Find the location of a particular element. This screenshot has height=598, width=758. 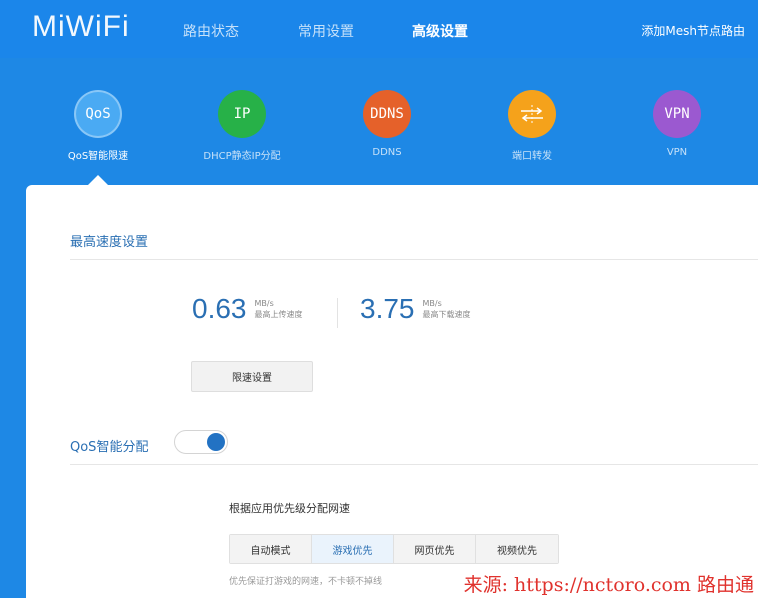

feature-vpn-label: VPN is located at coordinates (677, 152).